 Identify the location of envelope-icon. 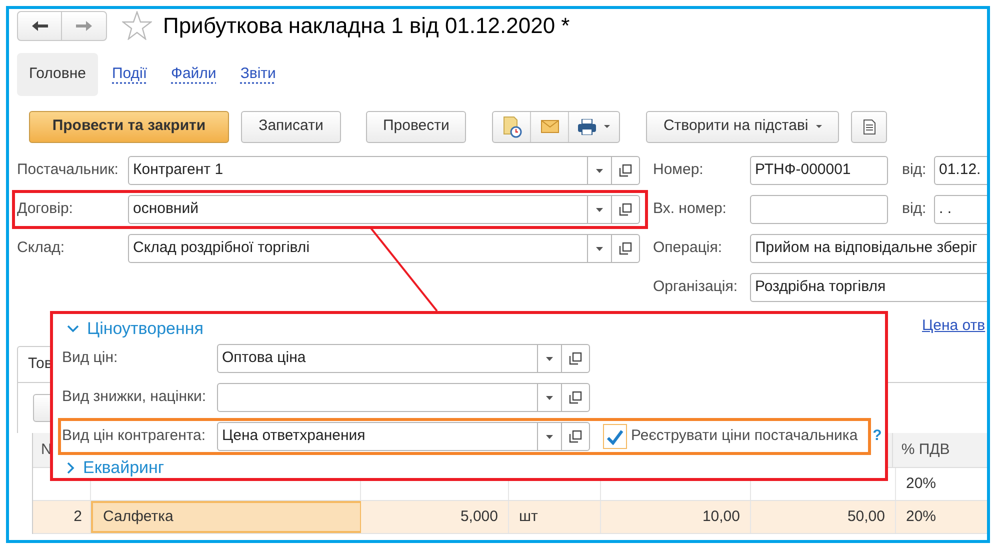
(549, 126).